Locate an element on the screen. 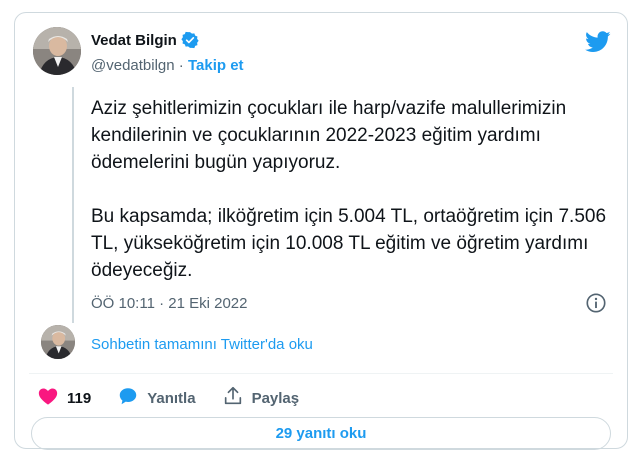 The width and height of the screenshot is (634, 453). read-replies-button: 29 yanıtı oku is located at coordinates (321, 433).